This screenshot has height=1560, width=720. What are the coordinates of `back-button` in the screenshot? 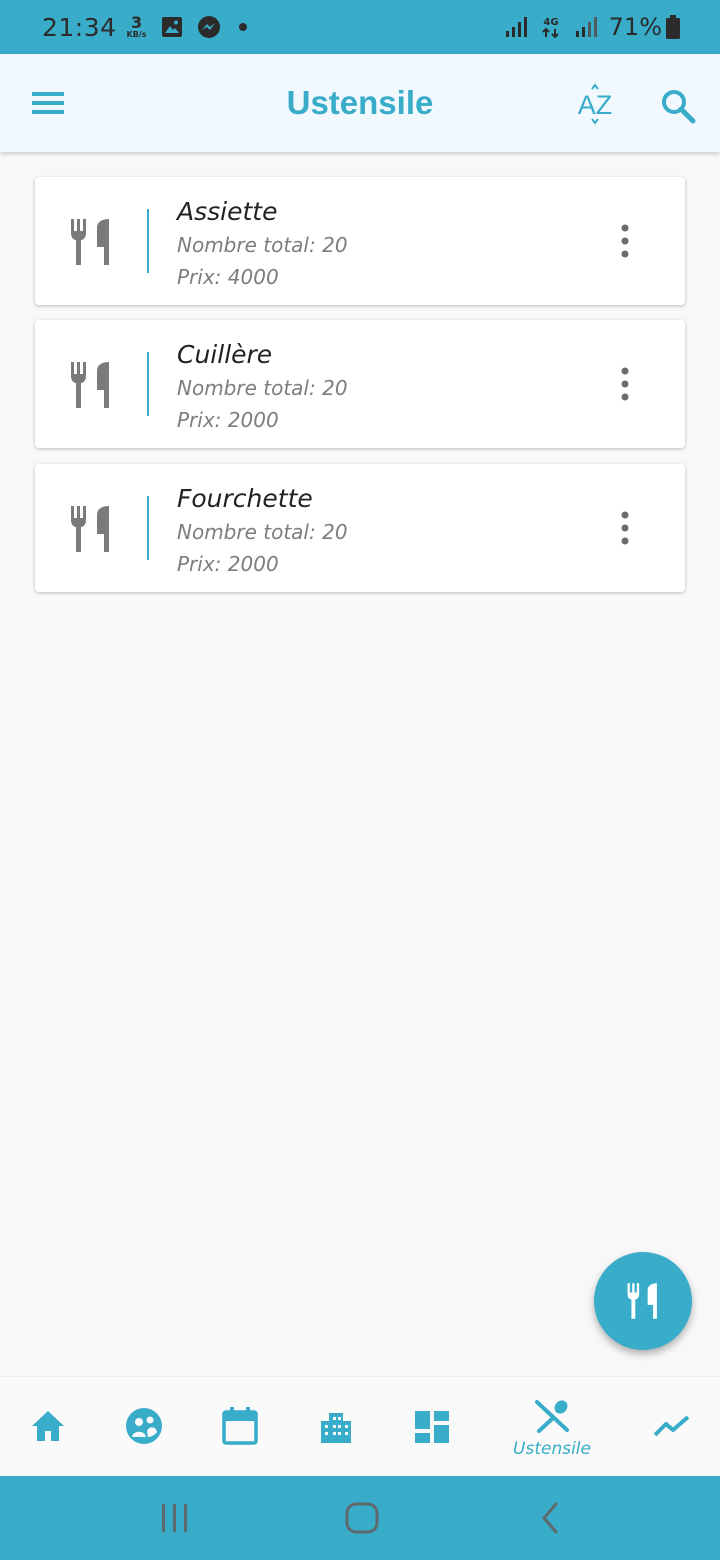 It's located at (550, 1518).